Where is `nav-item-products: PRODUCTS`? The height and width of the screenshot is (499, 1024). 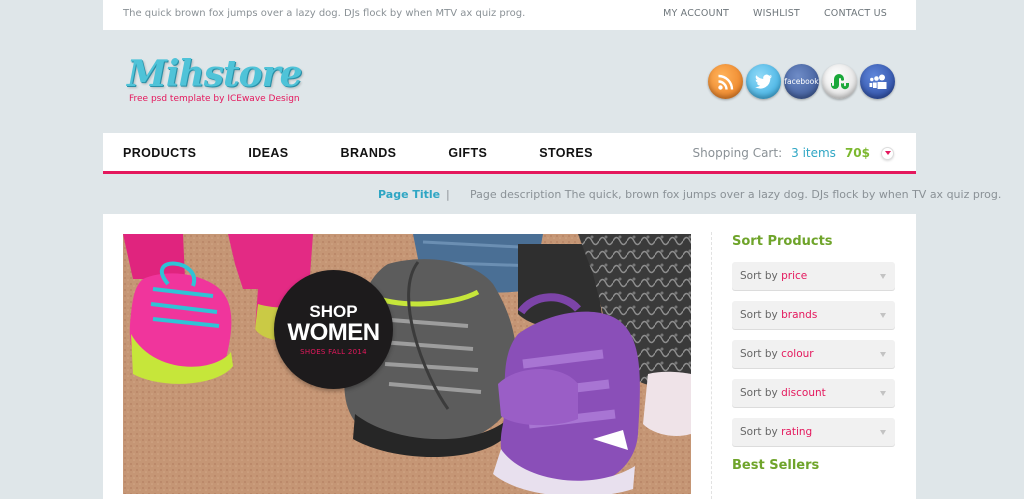
nav-item-products: PRODUCTS is located at coordinates (159, 153).